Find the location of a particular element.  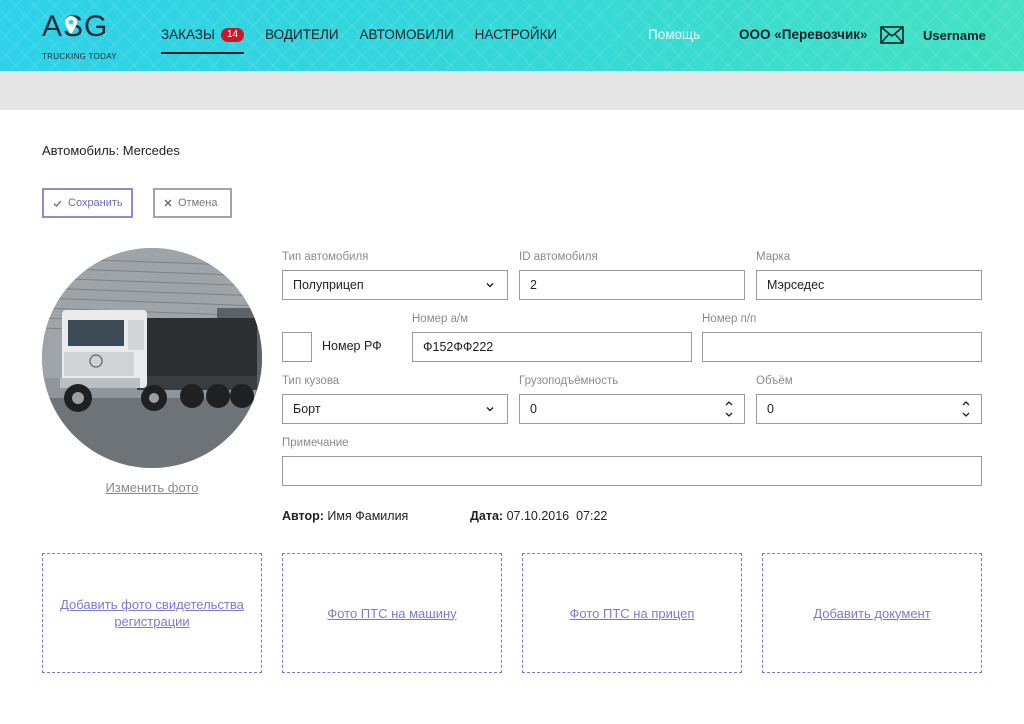

capacity-stepper: 0 is located at coordinates (632, 409).